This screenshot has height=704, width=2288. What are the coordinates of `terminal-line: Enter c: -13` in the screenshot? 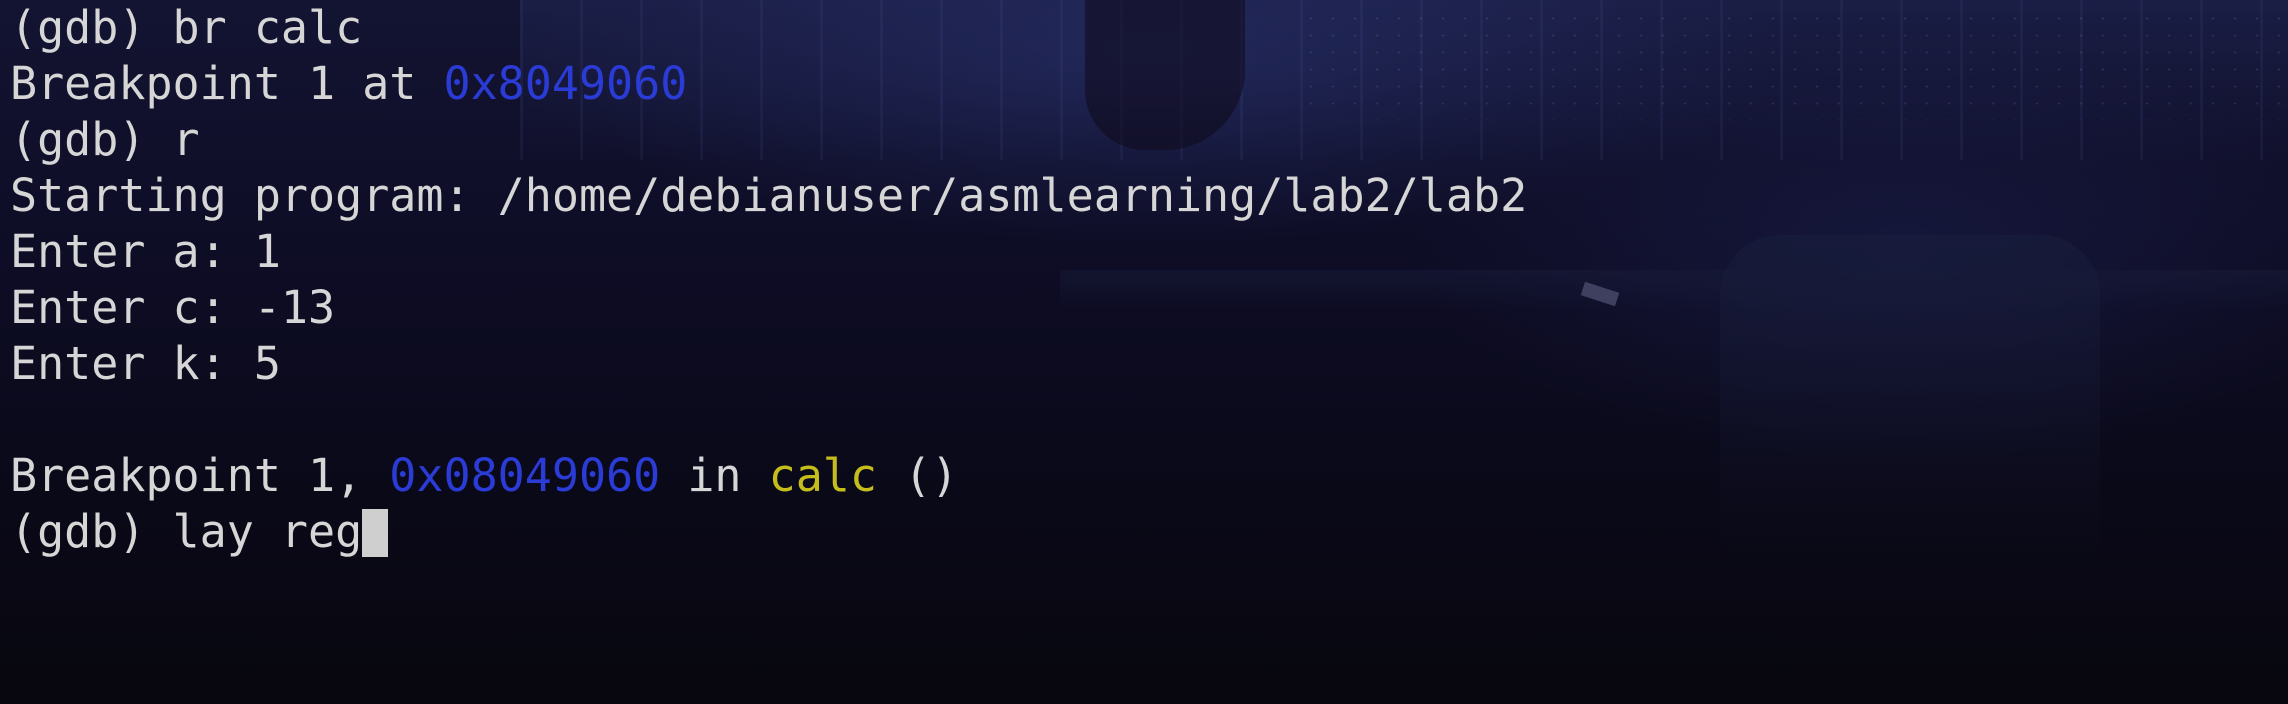 It's located at (173, 307).